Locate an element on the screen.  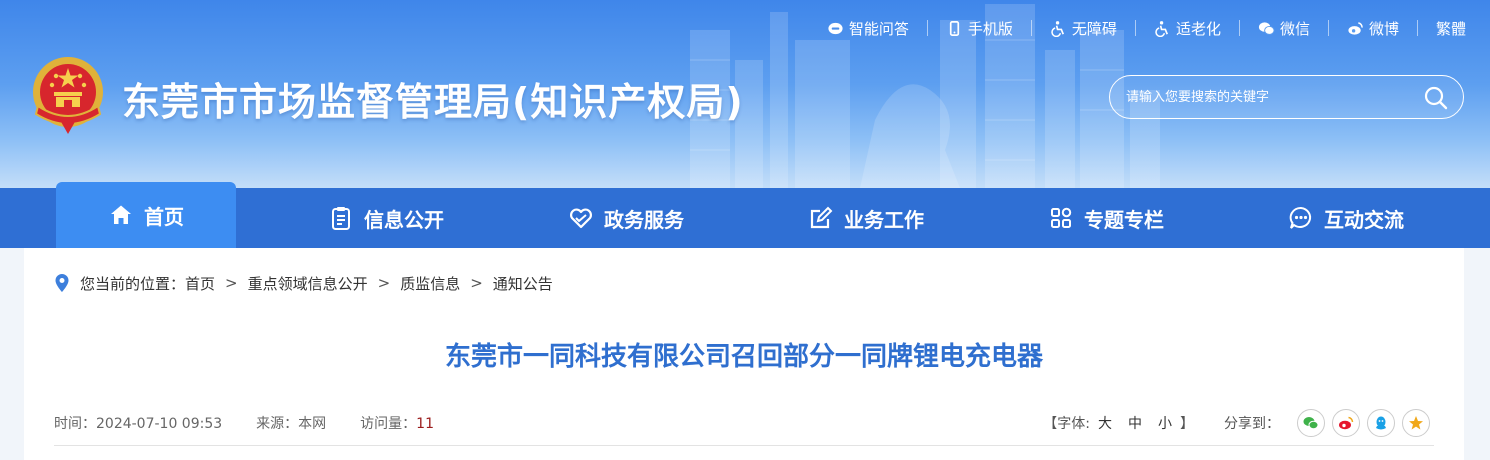
nav-item-special-topics: 专题专栏 is located at coordinates (1106, 218).